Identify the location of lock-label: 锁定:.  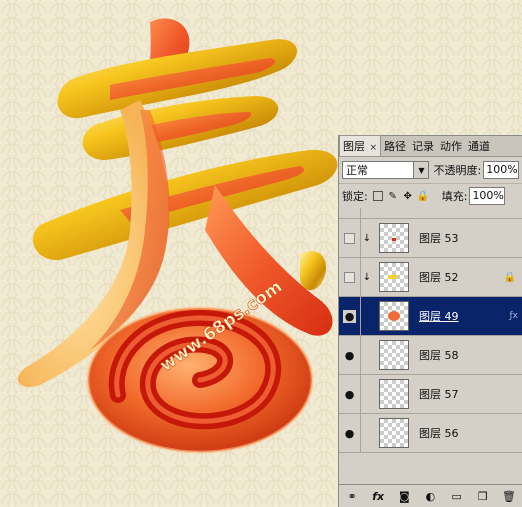
(355, 196).